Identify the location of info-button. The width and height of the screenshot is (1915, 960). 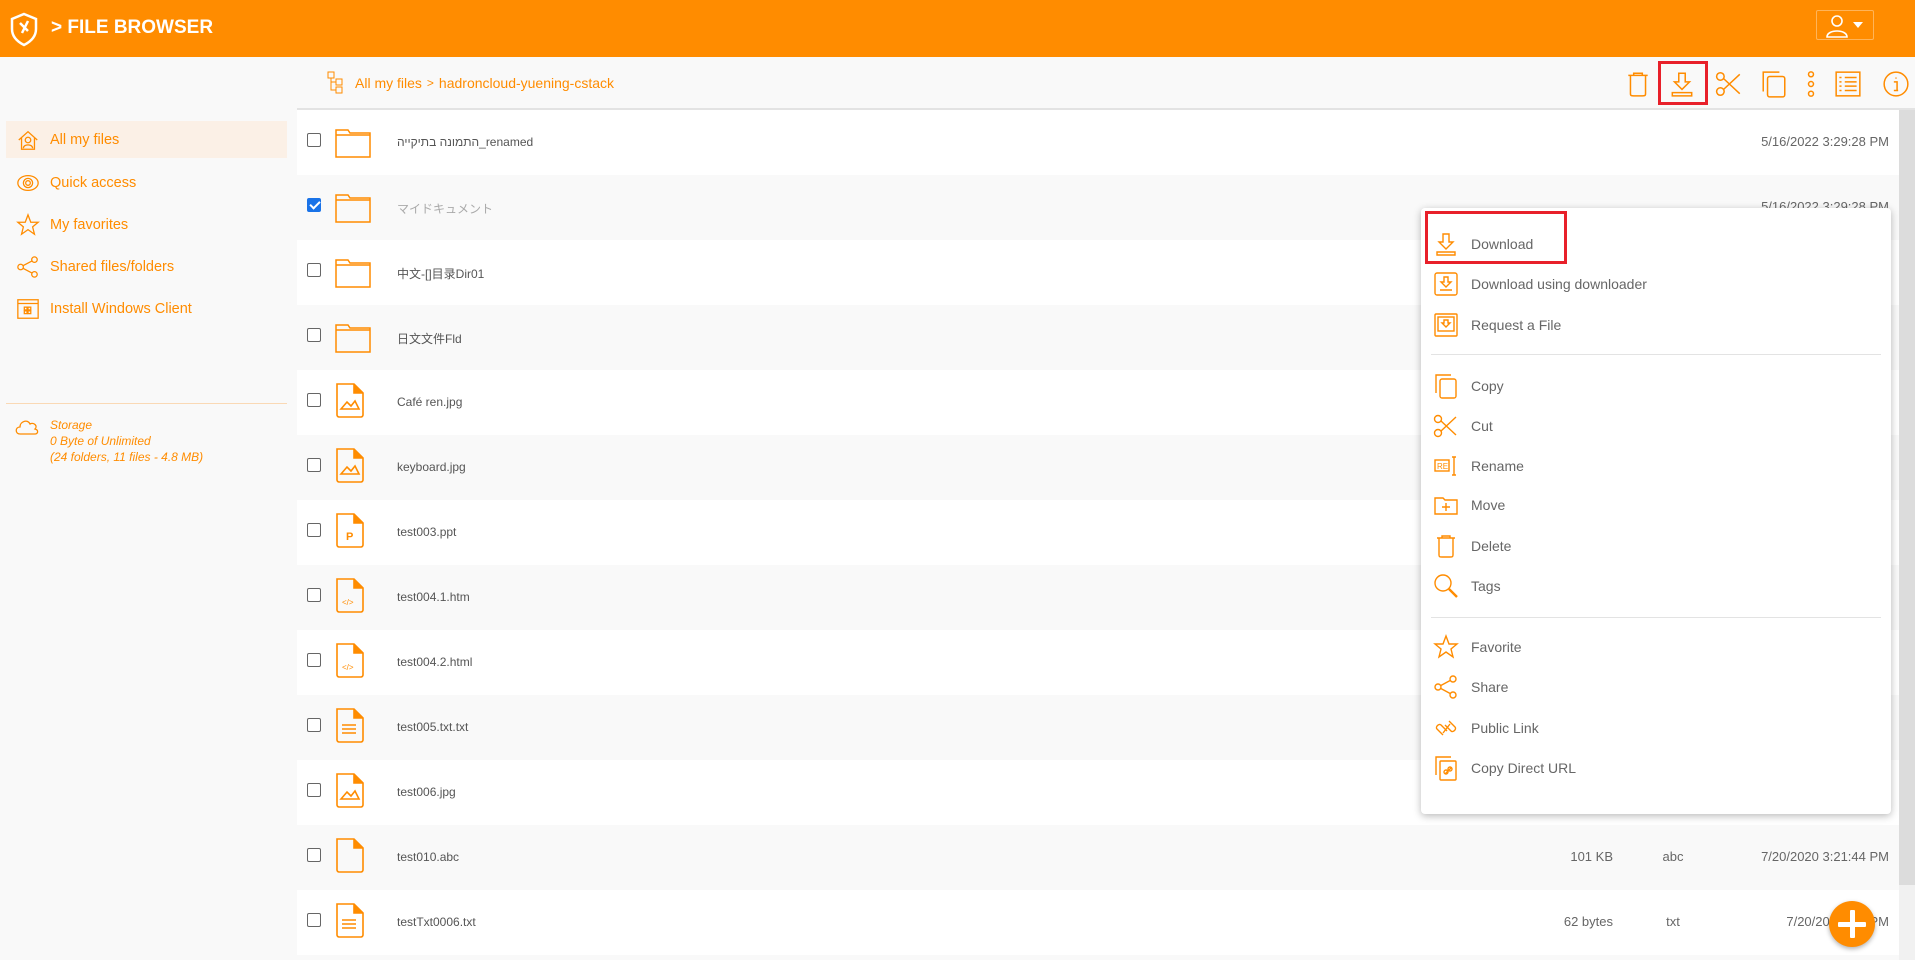
(1896, 84).